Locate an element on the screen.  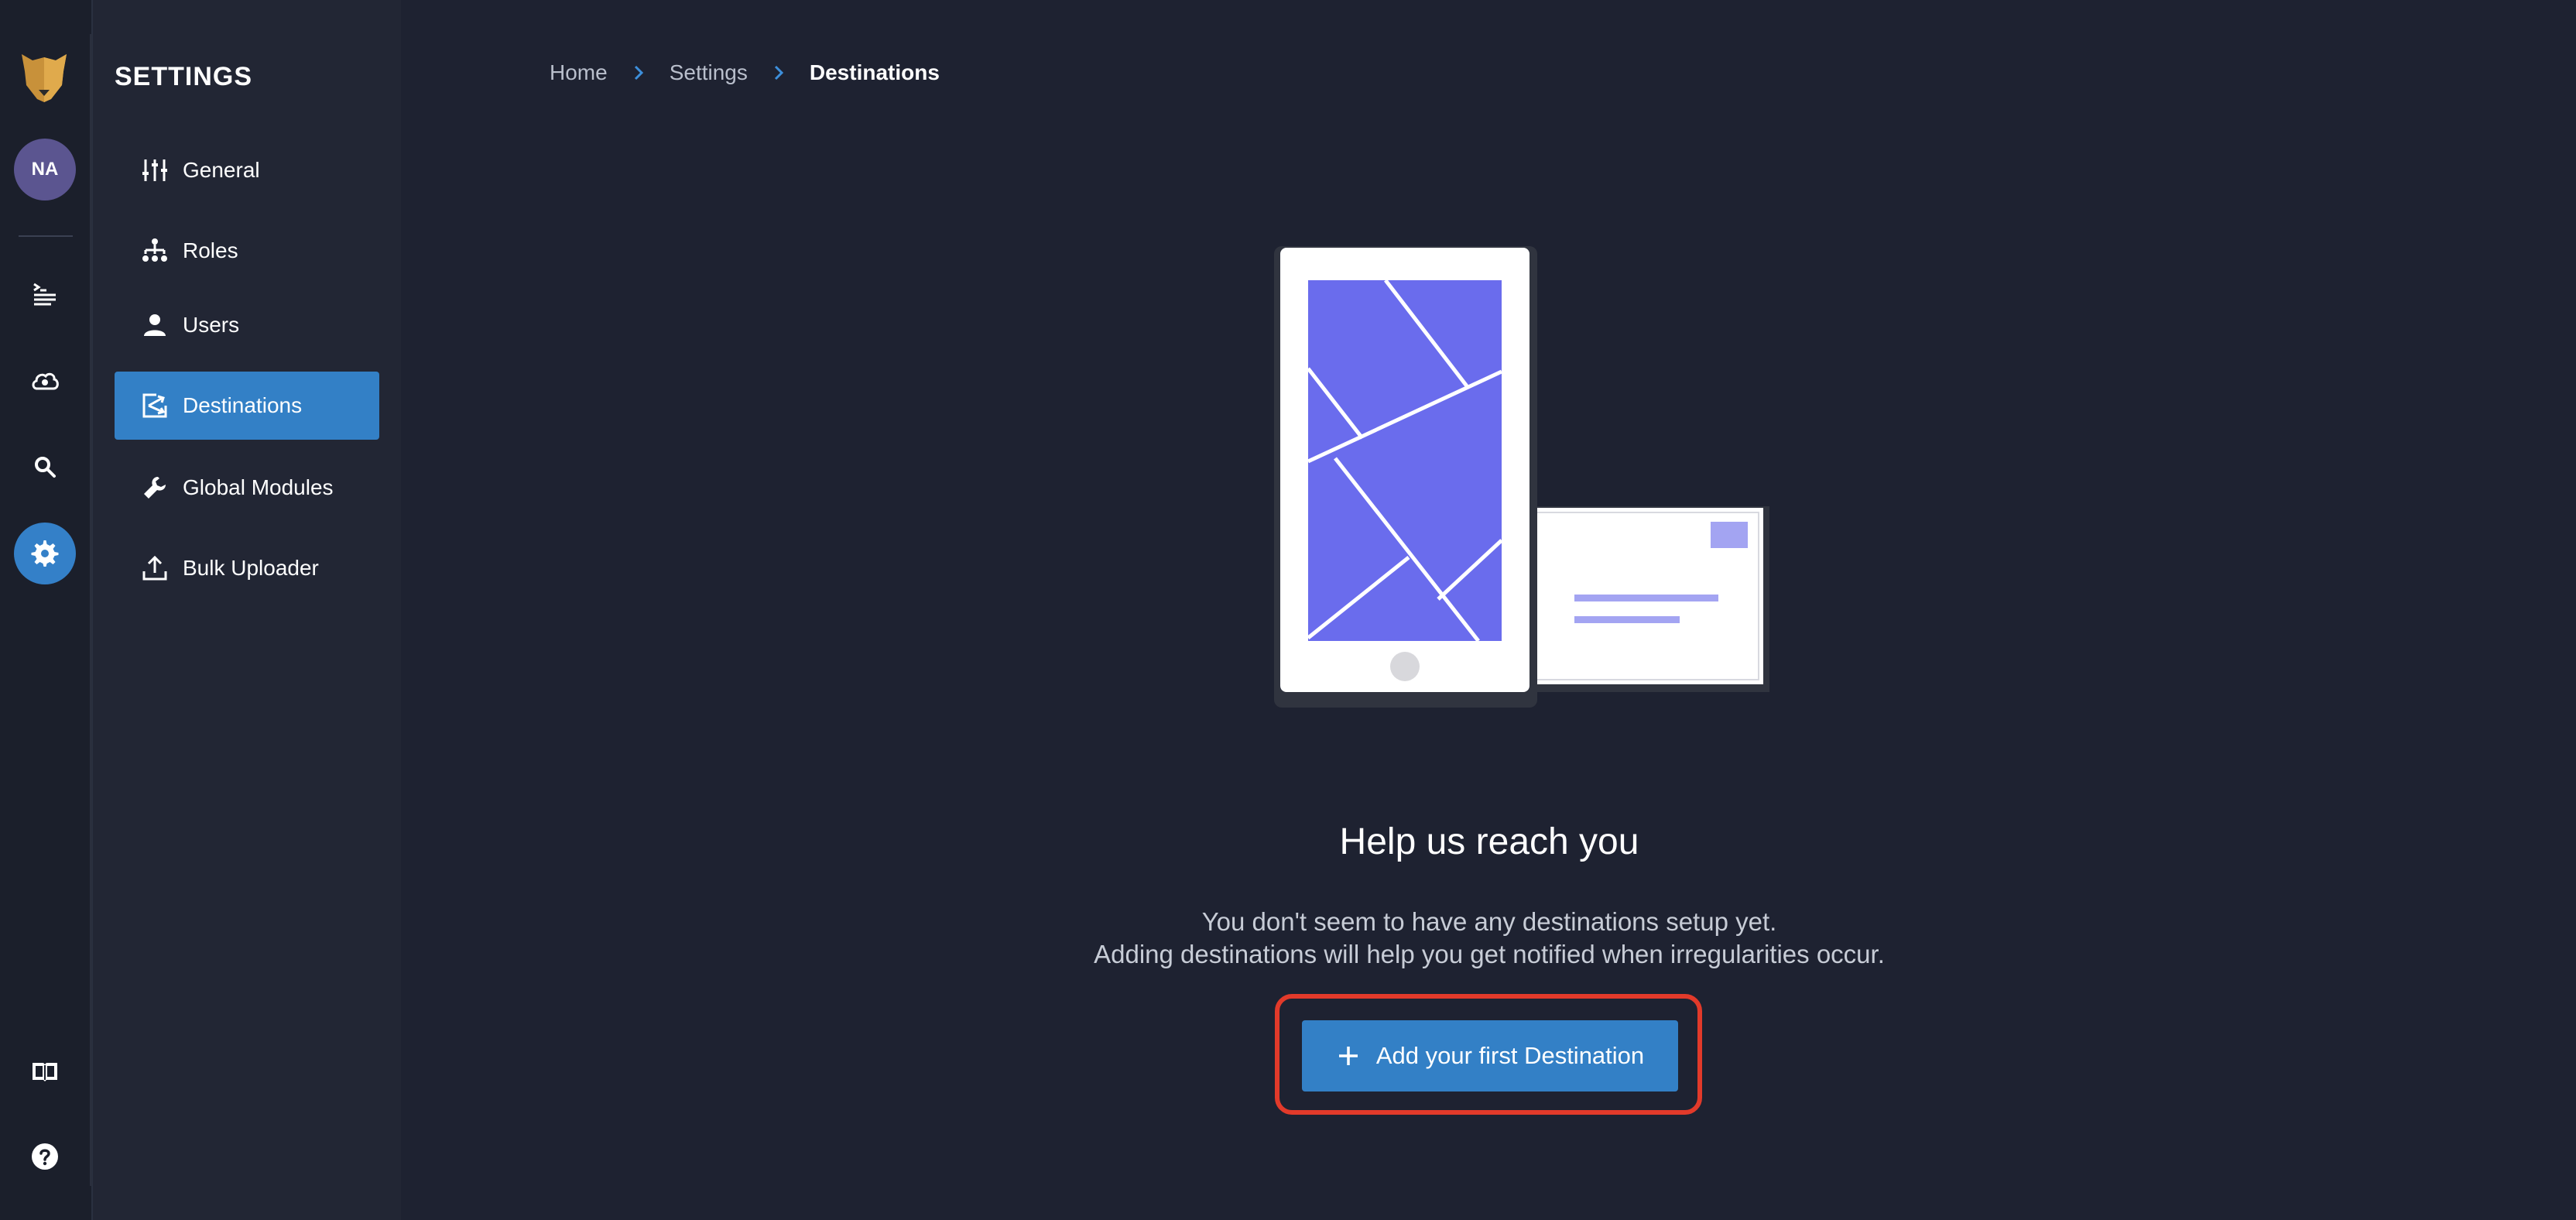
logs-icon is located at coordinates (44, 294).